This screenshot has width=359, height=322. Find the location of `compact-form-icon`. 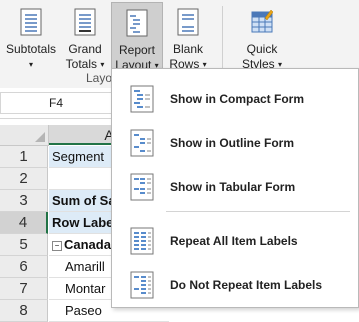

compact-form-icon is located at coordinates (142, 99).